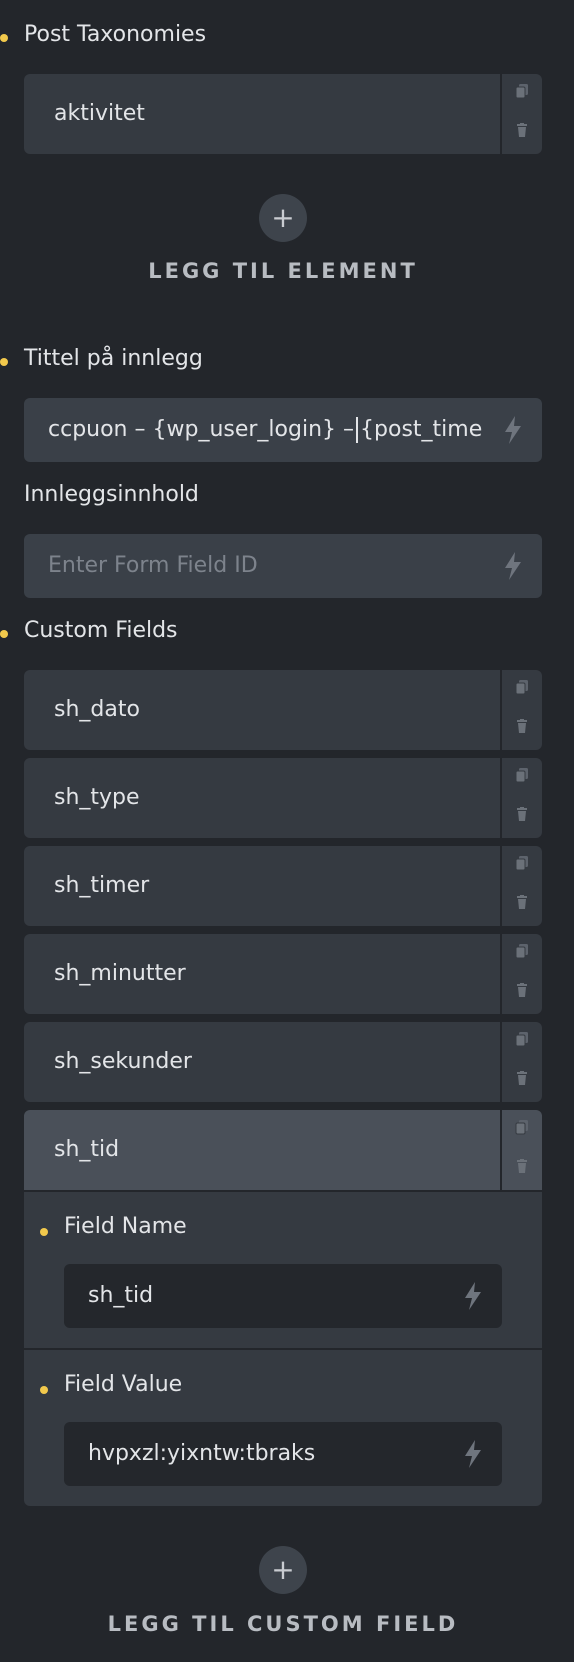 The height and width of the screenshot is (1662, 574). I want to click on post-content-input: Enter Form Field ID, so click(283, 566).